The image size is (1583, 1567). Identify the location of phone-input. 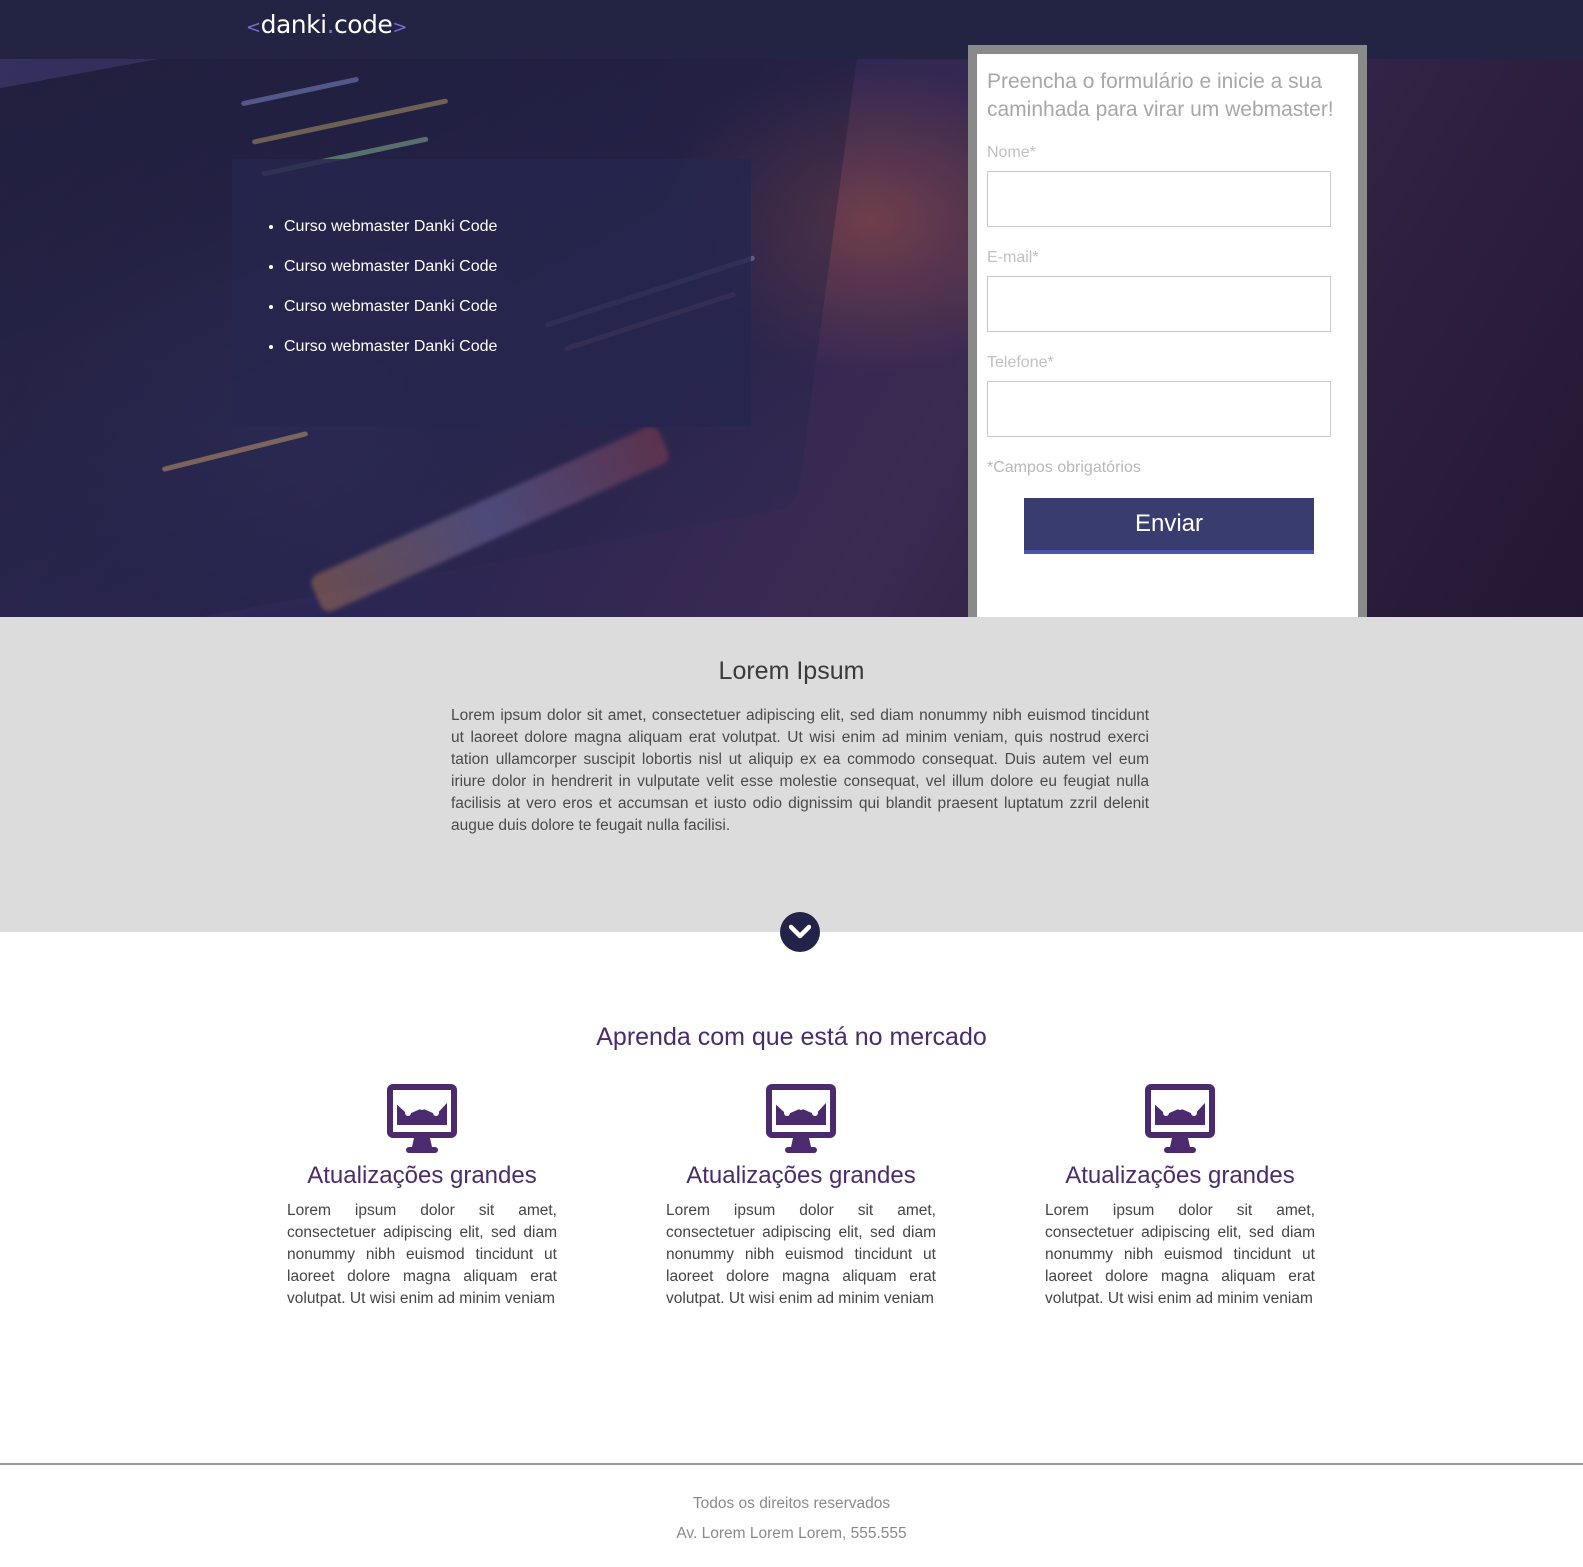
(1159, 409).